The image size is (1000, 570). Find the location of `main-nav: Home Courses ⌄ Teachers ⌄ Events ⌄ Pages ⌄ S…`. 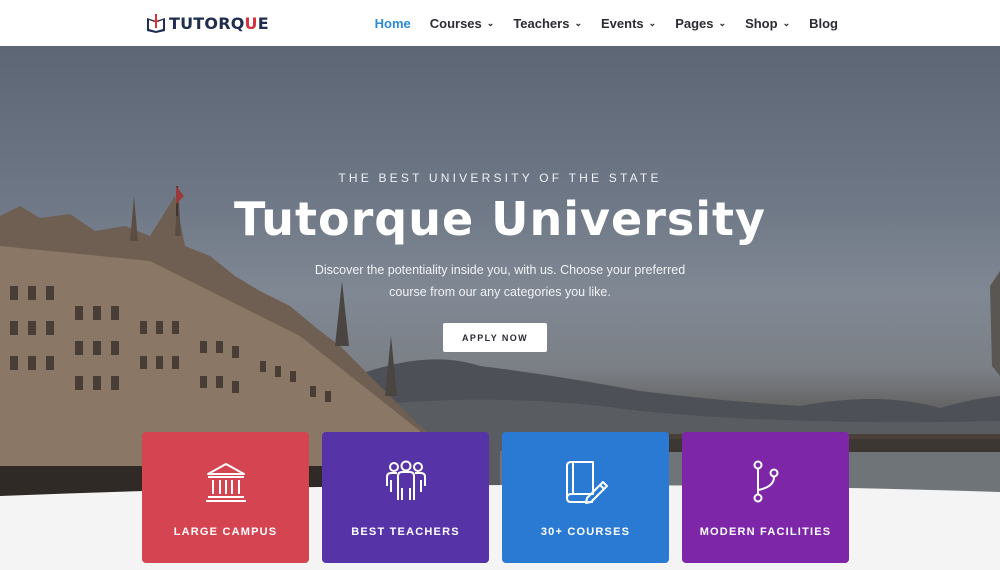

main-nav: Home Courses ⌄ Teachers ⌄ Events ⌄ Pages ⌄ S… is located at coordinates (606, 23).